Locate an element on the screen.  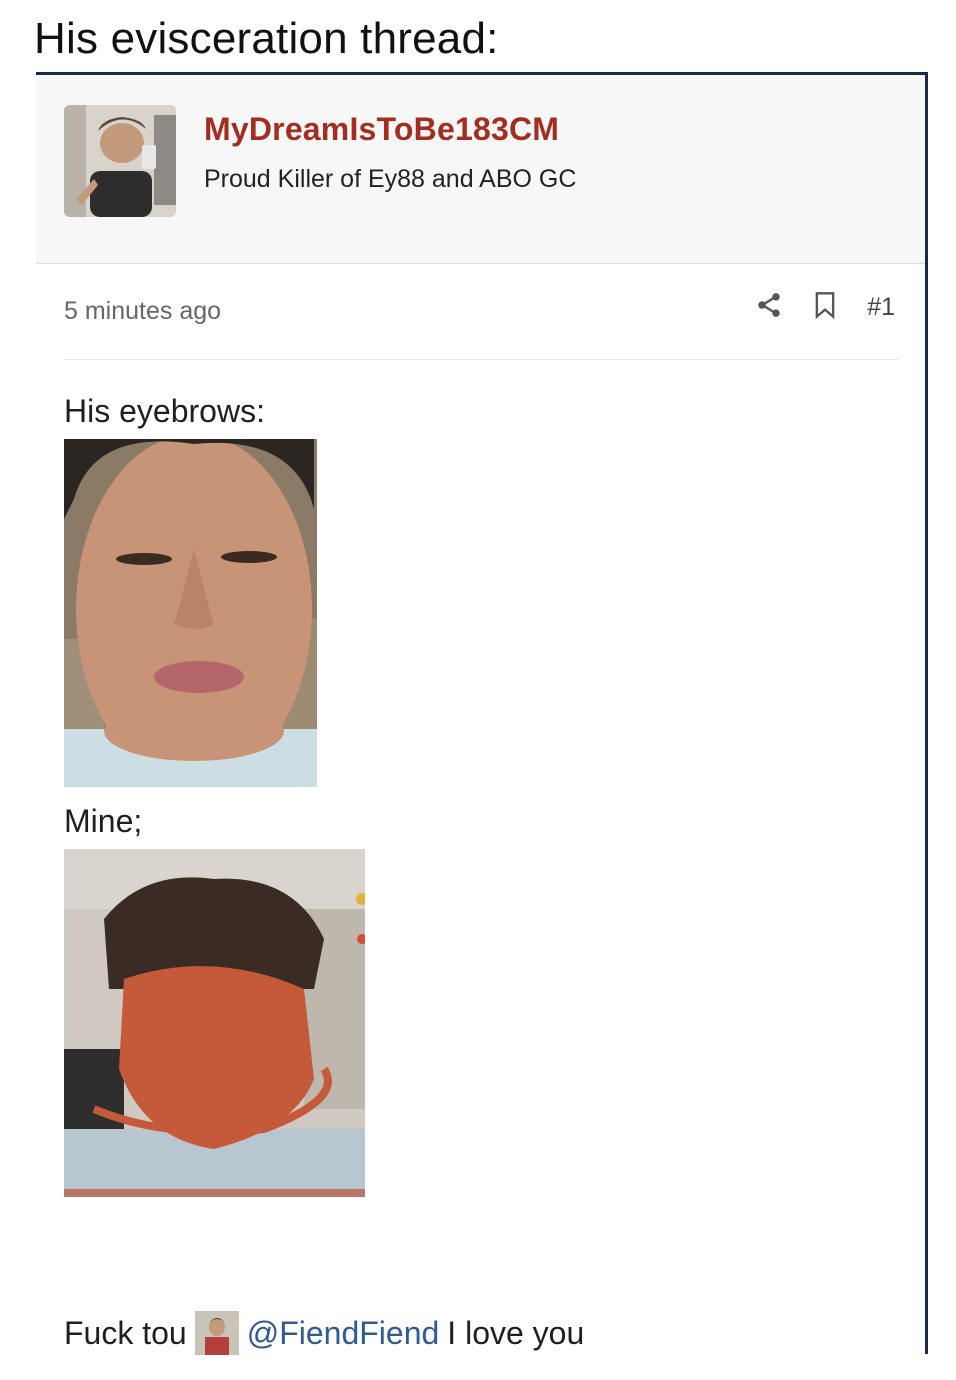
avatar is located at coordinates (120, 161).